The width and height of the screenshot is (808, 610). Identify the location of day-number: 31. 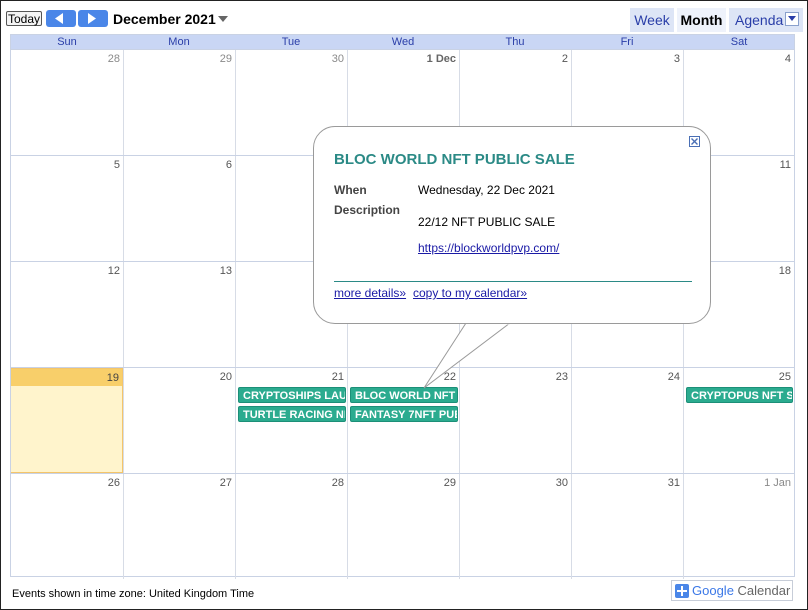
(673, 483).